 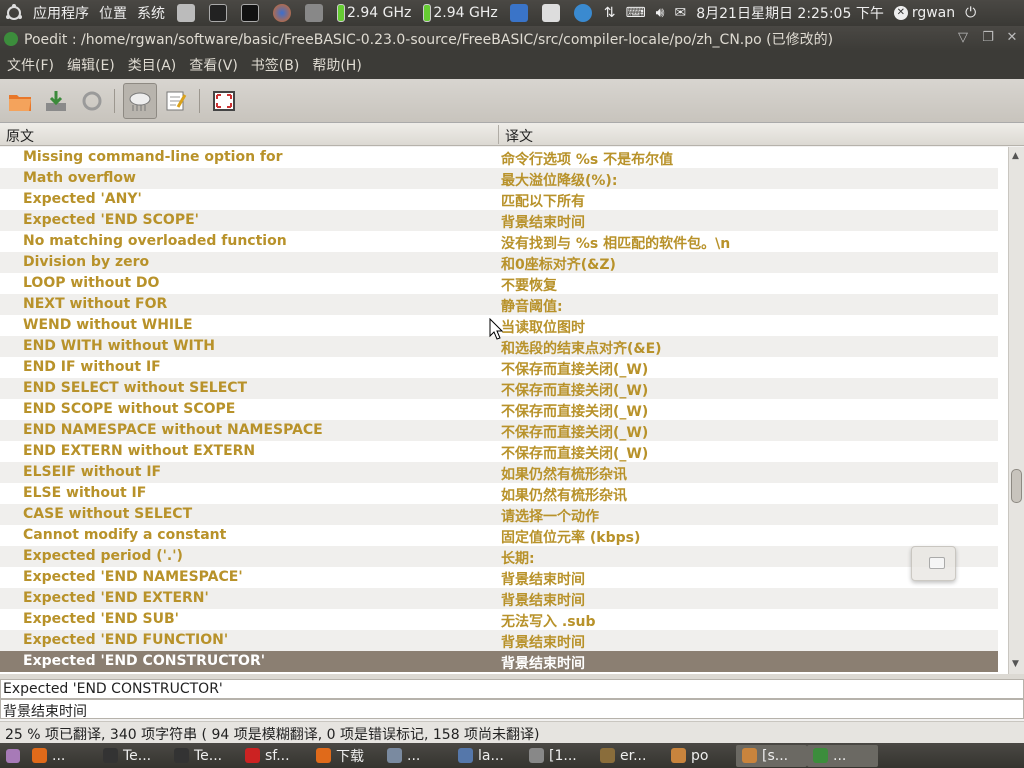 What do you see at coordinates (610, 13) in the screenshot?
I see `network-arrows-icon: ⇅` at bounding box center [610, 13].